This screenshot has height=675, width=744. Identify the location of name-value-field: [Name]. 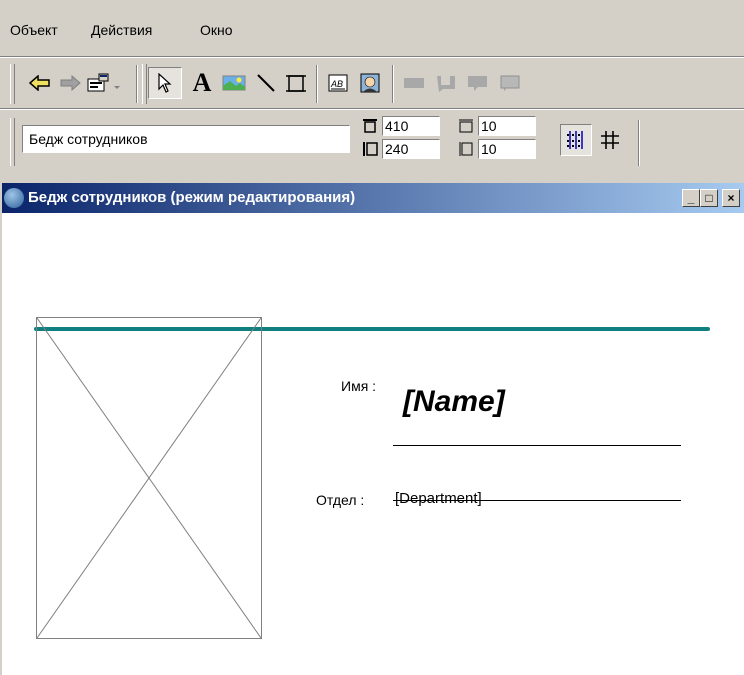
(454, 402).